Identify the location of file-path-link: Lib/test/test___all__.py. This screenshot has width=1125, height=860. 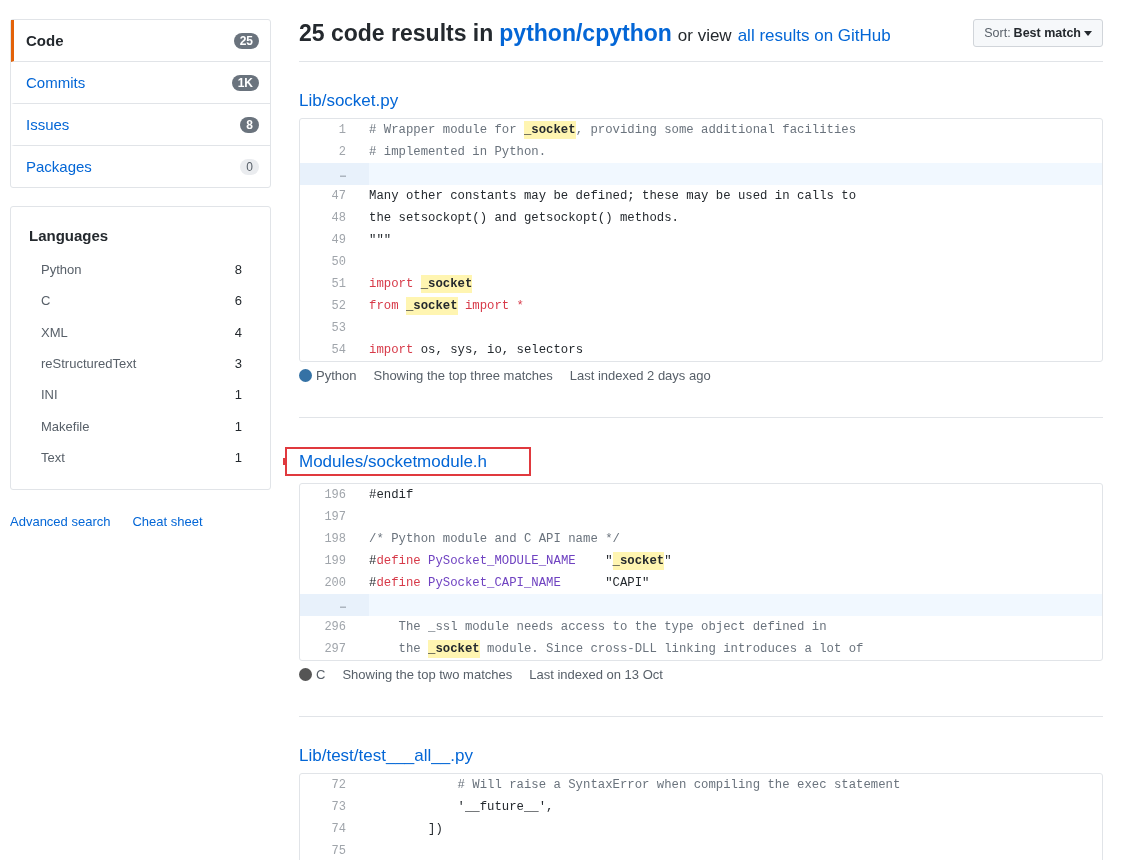
(386, 756).